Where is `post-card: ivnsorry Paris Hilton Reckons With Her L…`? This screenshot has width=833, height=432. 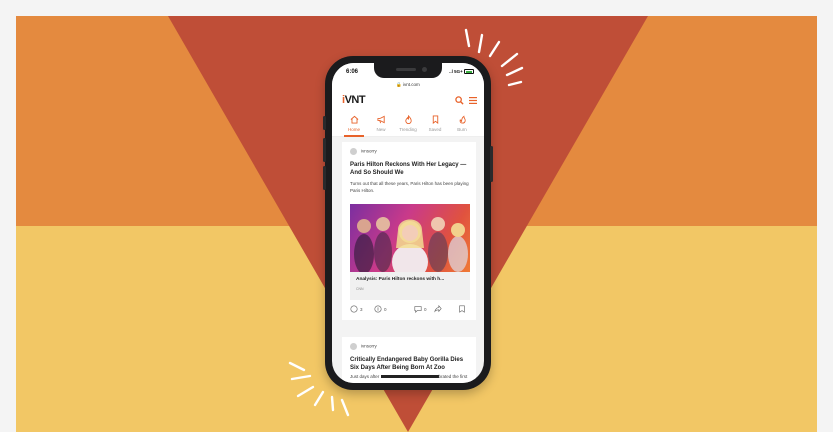 post-card: ivnsorry Paris Hilton Reckons With Her L… is located at coordinates (409, 231).